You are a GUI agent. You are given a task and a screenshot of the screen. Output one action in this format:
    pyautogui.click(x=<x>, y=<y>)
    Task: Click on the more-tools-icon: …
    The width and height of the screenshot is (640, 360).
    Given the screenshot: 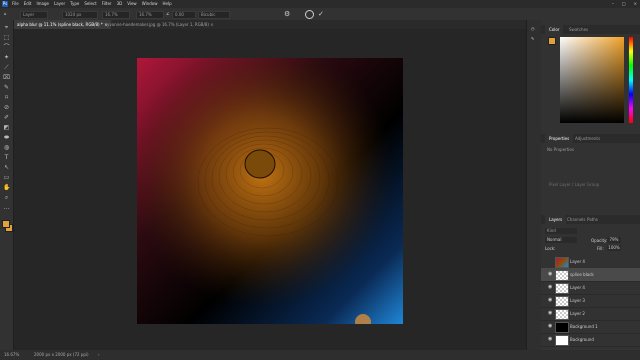 What is the action you would take?
    pyautogui.click(x=6, y=207)
    